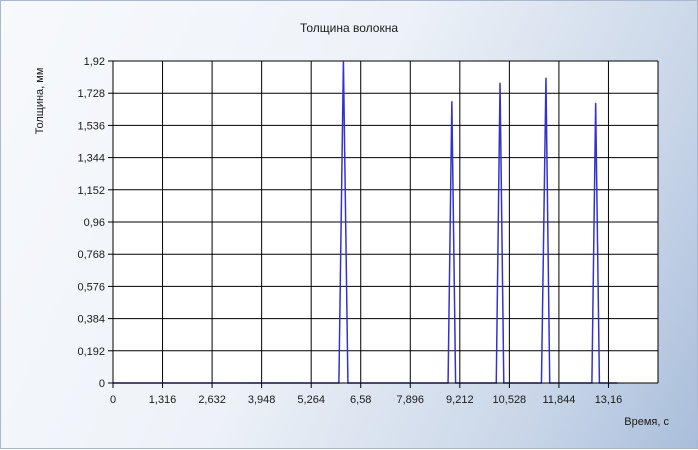 The image size is (698, 450). I want to click on x-tick-label: 5,264, so click(311, 400).